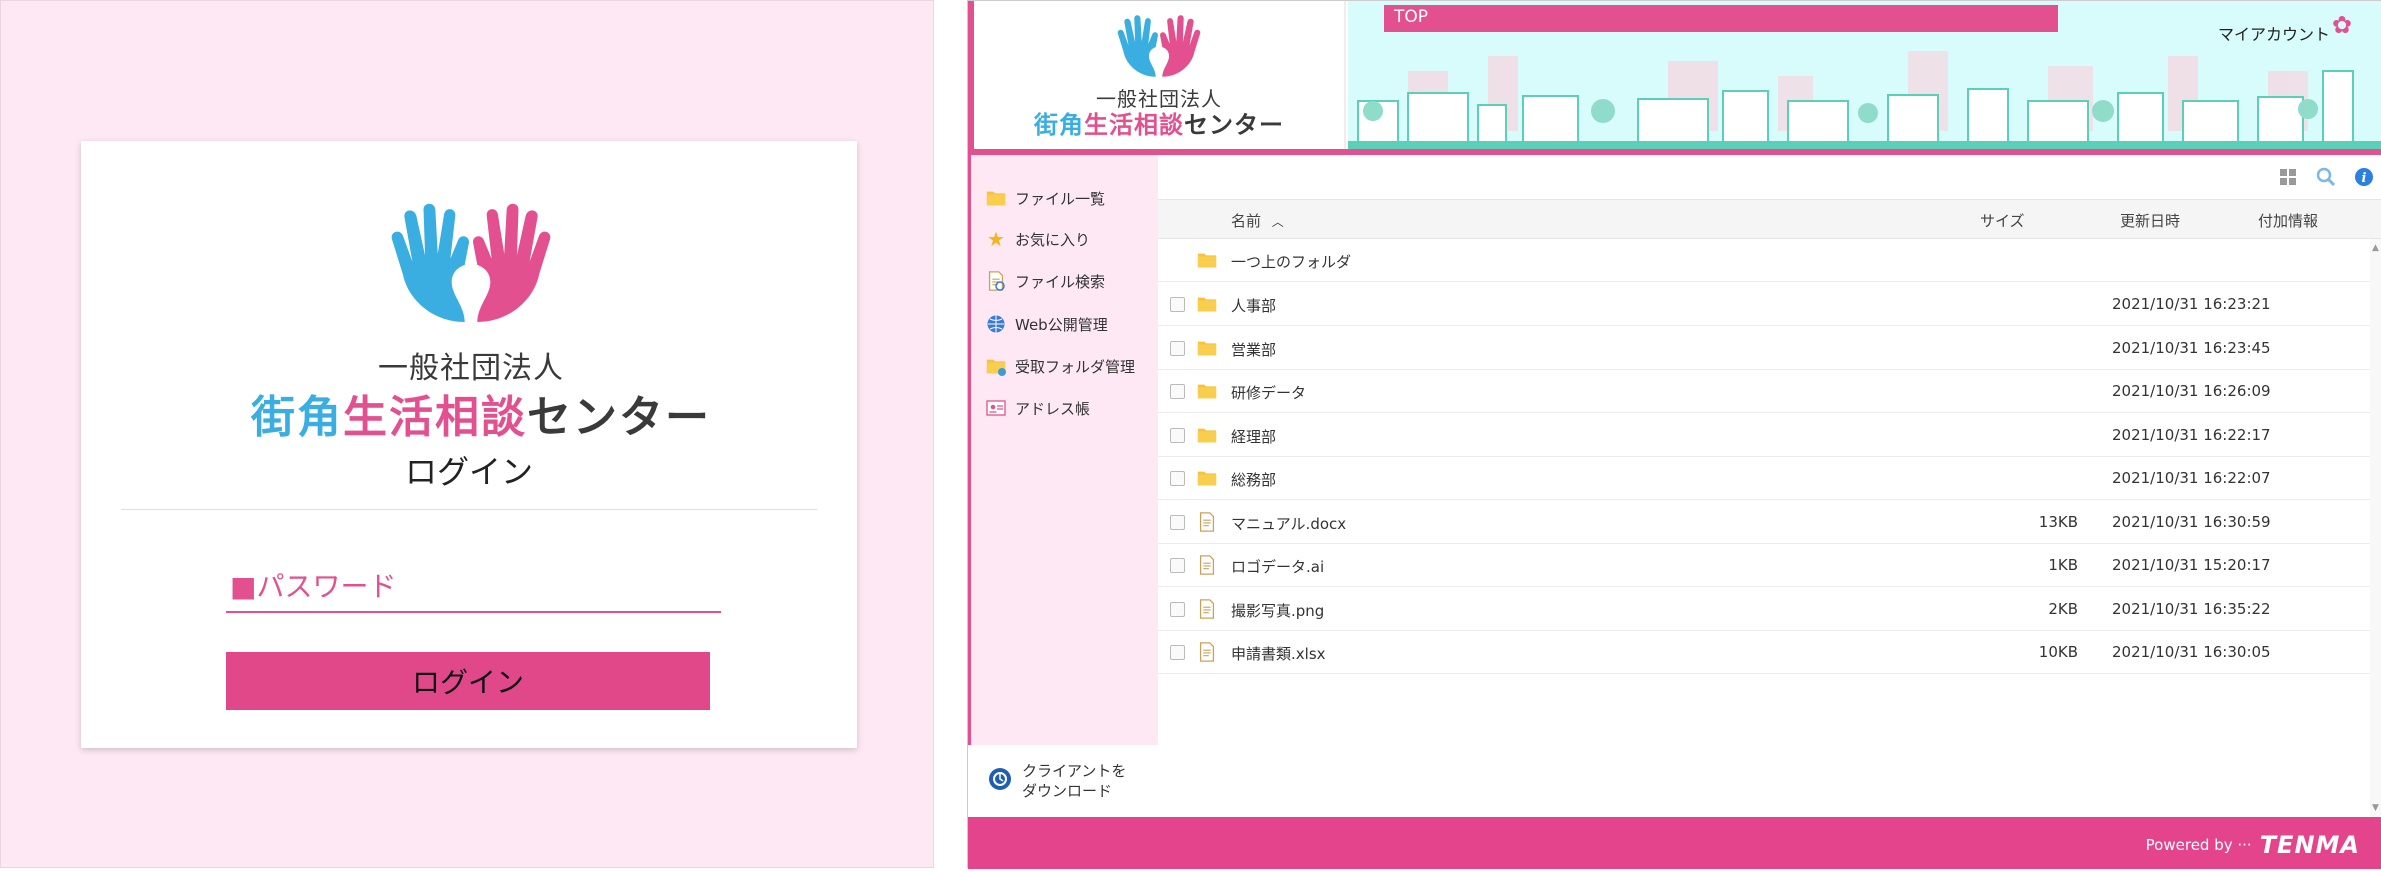 The height and width of the screenshot is (872, 2381). Describe the element at coordinates (996, 239) in the screenshot. I see `star-icon: ★` at that location.